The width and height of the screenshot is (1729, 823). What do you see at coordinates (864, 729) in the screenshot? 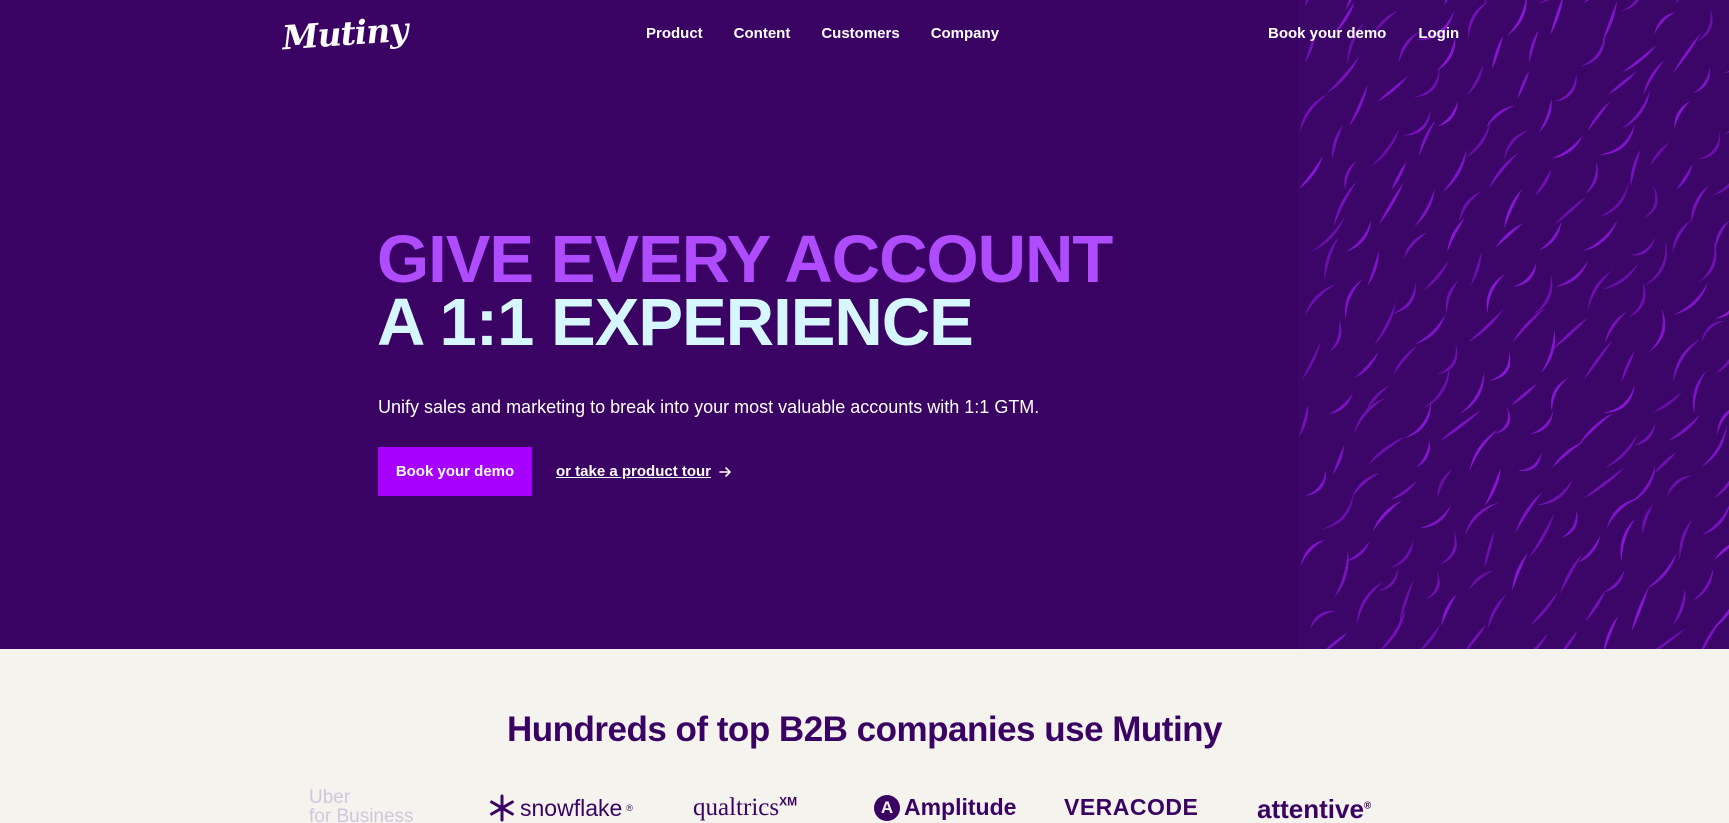
I see `customers-title: Hundreds of top B2B companies use Mutiny` at bounding box center [864, 729].